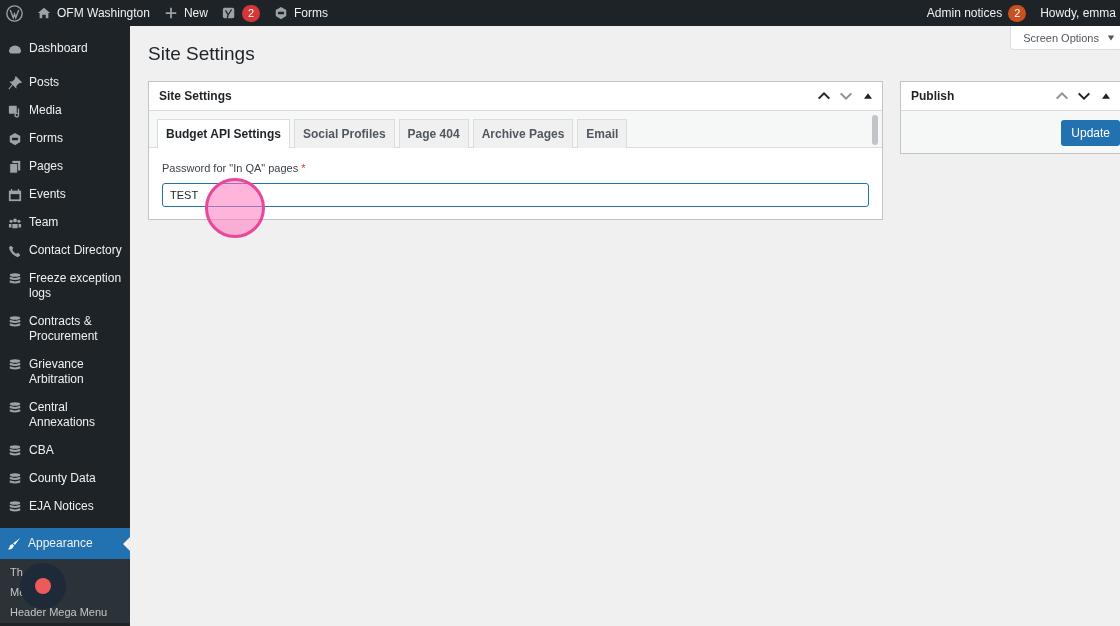 This screenshot has height=626, width=1120. Describe the element at coordinates (65, 414) in the screenshot. I see `sidebar-item: Central Annexations` at that location.